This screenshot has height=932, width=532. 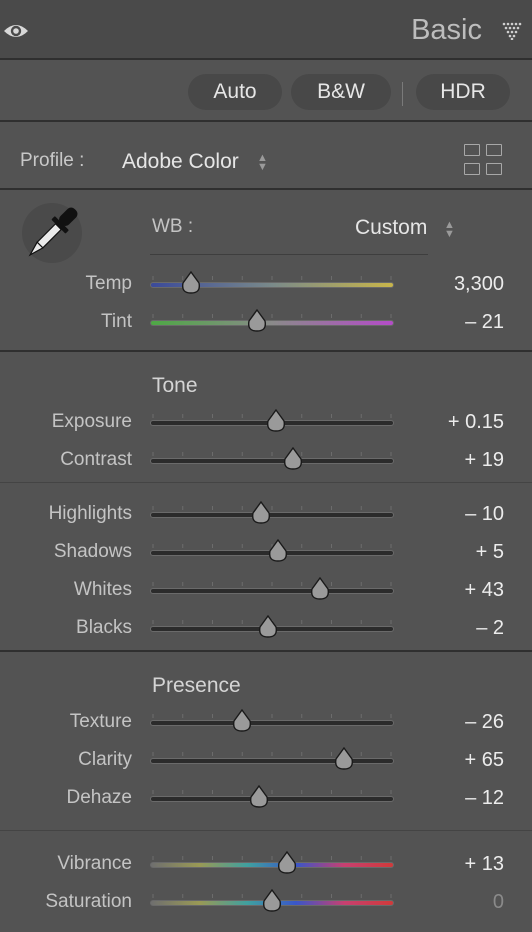 I want to click on clarity-label: Clarity, so click(x=105, y=759).